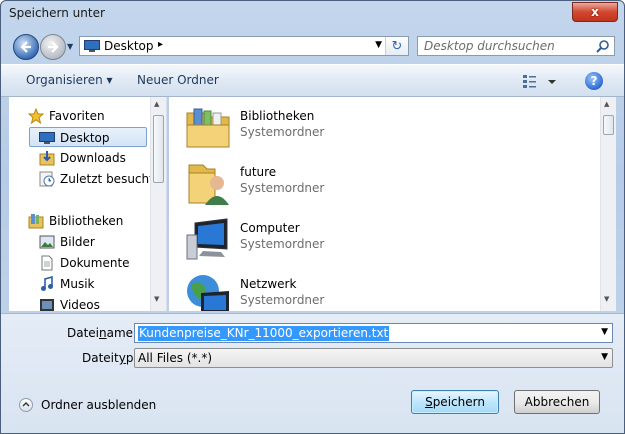 This screenshot has width=625, height=434. Describe the element at coordinates (47, 179) in the screenshot. I see `recent-icon` at that location.